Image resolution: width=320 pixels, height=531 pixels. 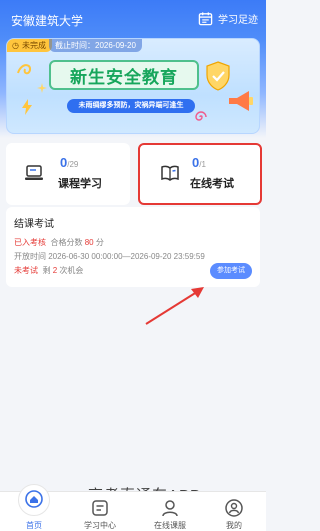 What do you see at coordinates (133, 19) in the screenshot?
I see `top-header: 安徽建筑大学 学习足迹` at bounding box center [133, 19].